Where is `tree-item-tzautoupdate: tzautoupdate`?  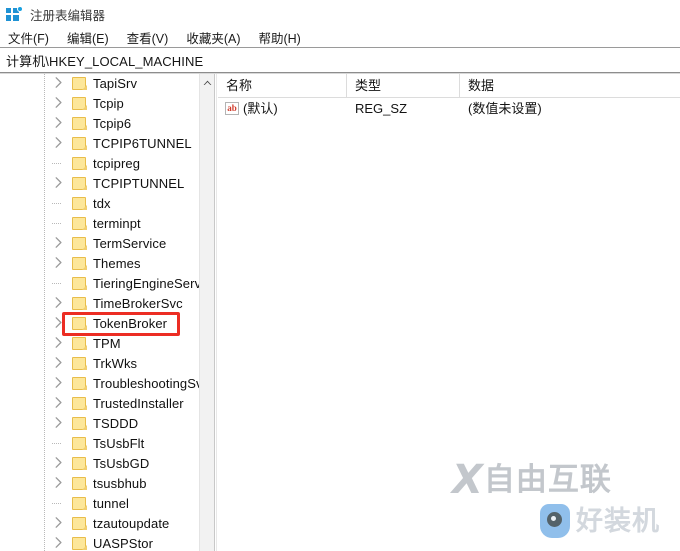
tree-item-tzautoupdate: tzautoupdate is located at coordinates (99, 524).